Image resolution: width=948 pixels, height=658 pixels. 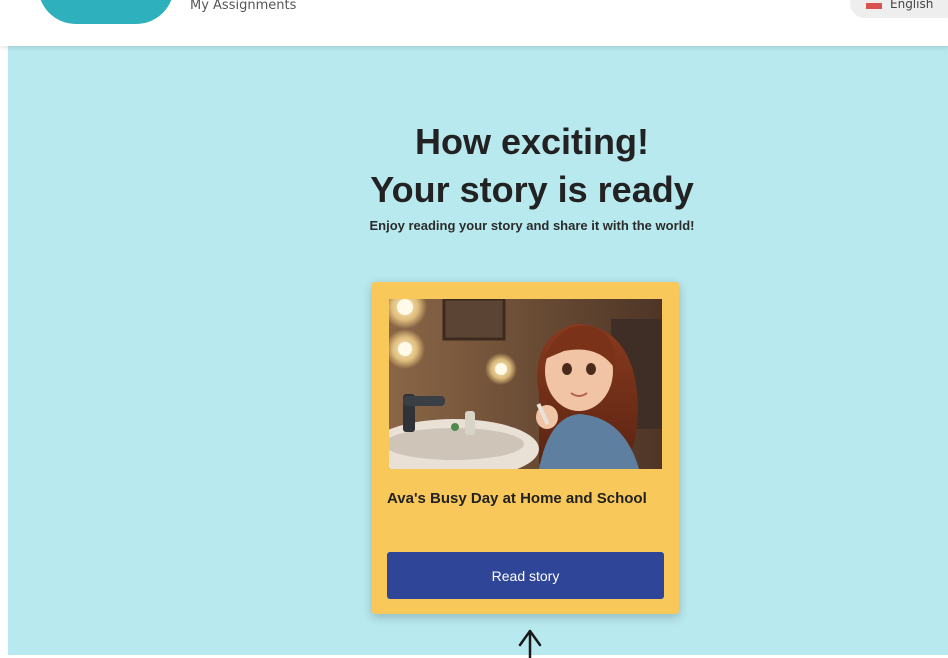 What do you see at coordinates (525, 575) in the screenshot?
I see `read-story-button: Read story` at bounding box center [525, 575].